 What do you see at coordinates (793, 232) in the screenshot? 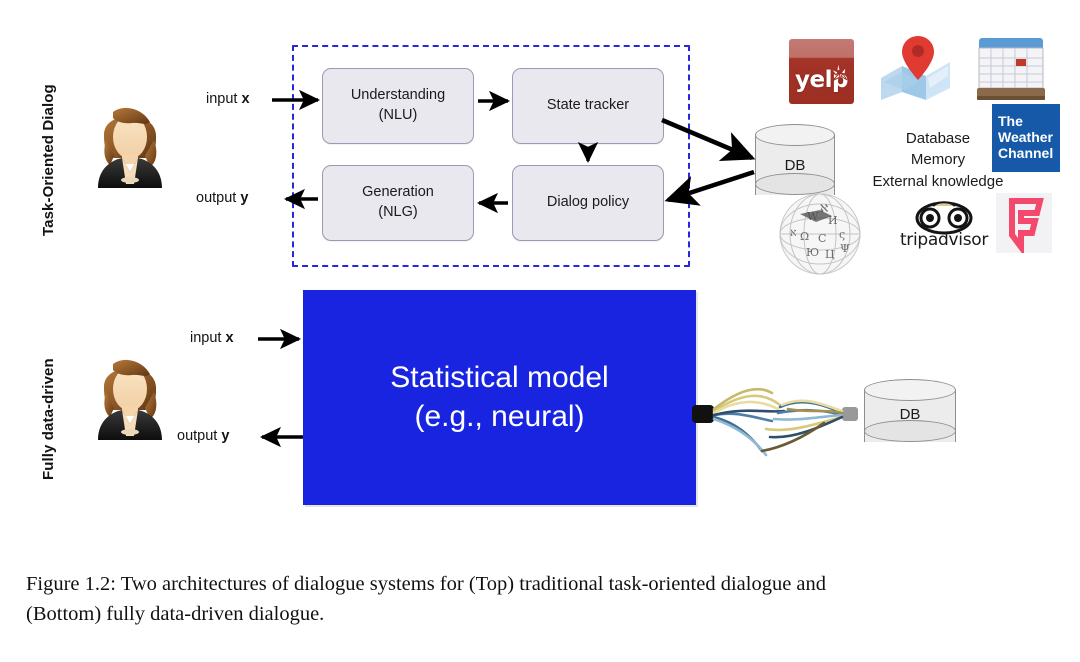
I see `svg-text: א` at bounding box center [793, 232].